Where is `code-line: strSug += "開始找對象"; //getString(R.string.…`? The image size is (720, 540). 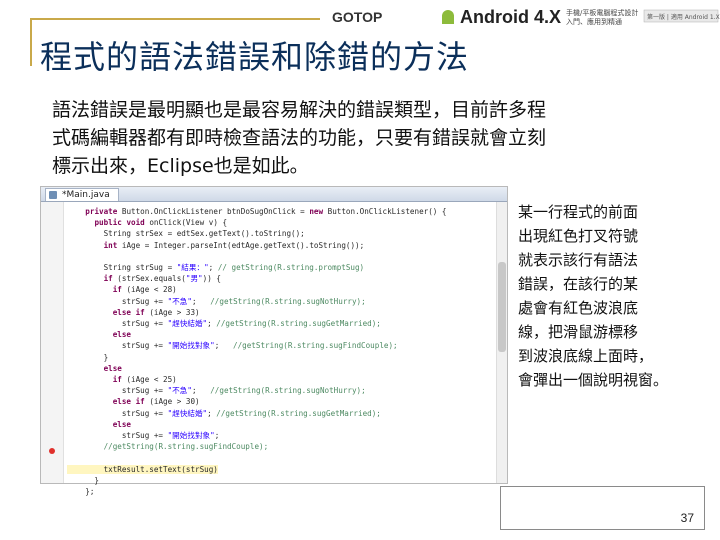
code-line: strSug += "開始找對象"; //getString(R.string.… is located at coordinates (257, 345).